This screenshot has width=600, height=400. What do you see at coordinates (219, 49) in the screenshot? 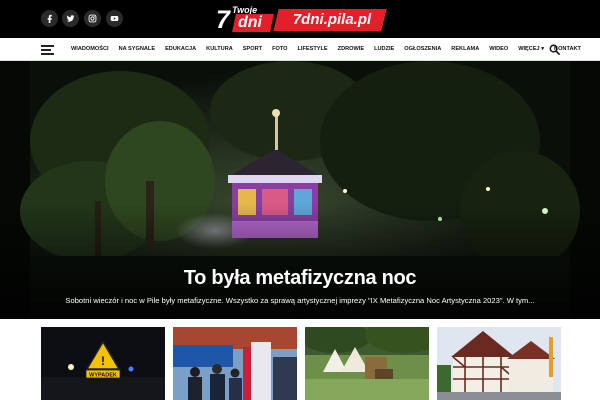
I see `nav-item: KULTURA` at bounding box center [219, 49].